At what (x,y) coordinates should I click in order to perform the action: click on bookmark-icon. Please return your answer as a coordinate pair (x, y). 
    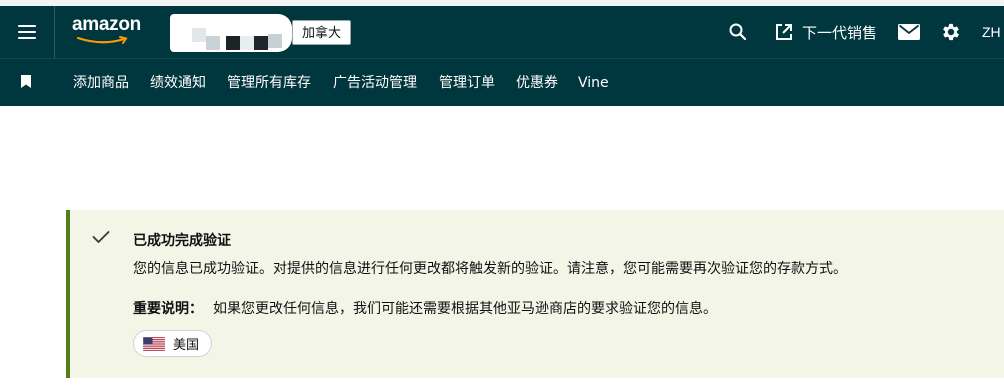
    Looking at the image, I should click on (26, 81).